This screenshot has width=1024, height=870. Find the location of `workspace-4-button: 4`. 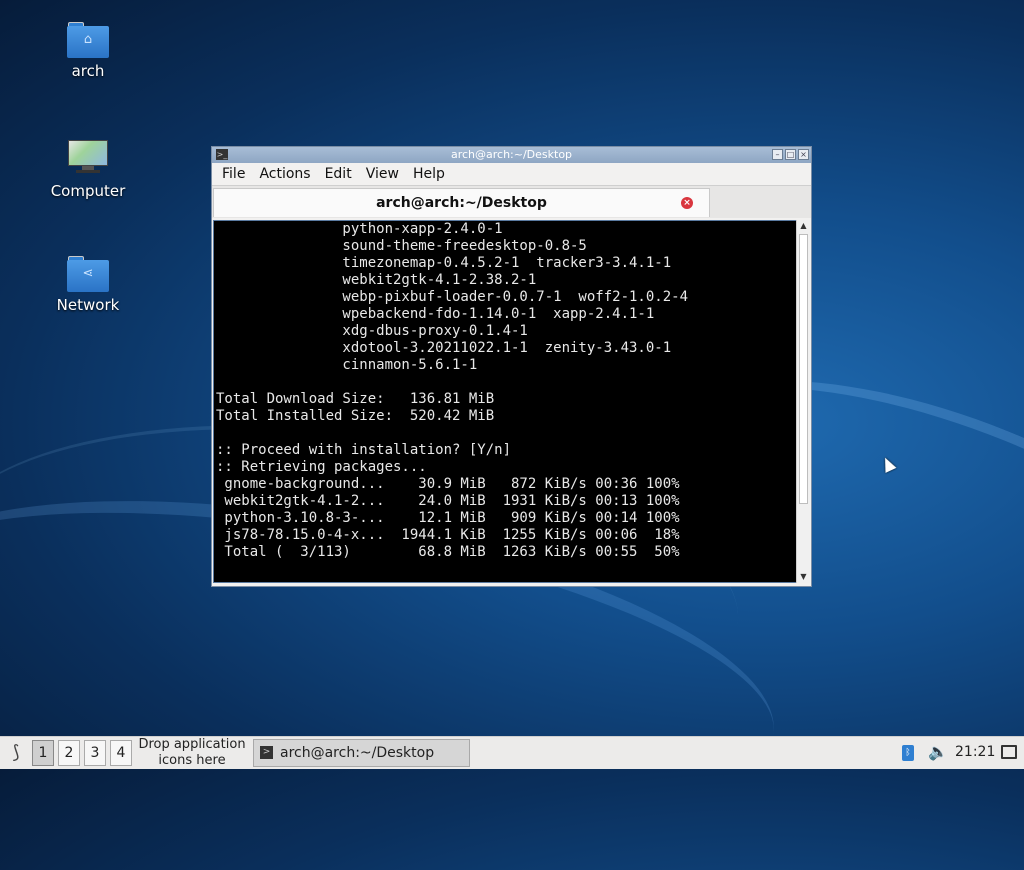

workspace-4-button: 4 is located at coordinates (121, 753).